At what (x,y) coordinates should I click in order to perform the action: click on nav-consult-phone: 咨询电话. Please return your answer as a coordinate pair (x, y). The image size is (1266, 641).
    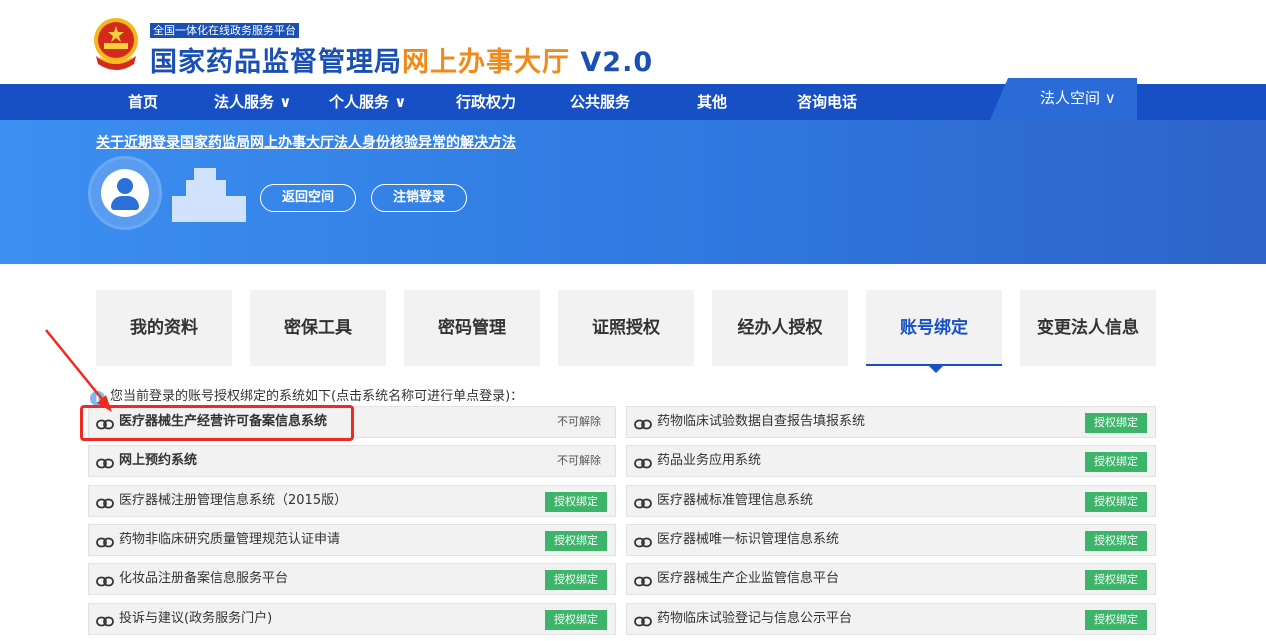
    Looking at the image, I should click on (827, 102).